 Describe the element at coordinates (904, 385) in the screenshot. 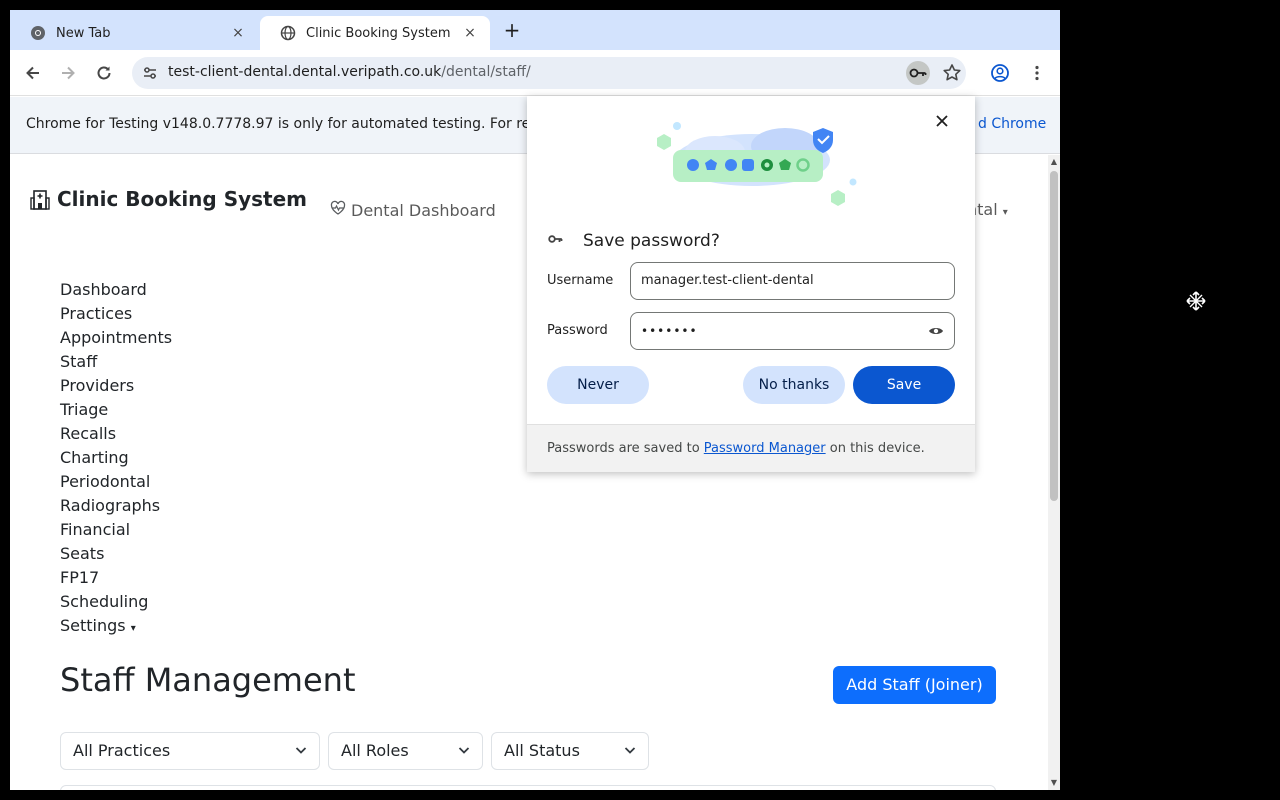

I see `save-button: Save` at that location.